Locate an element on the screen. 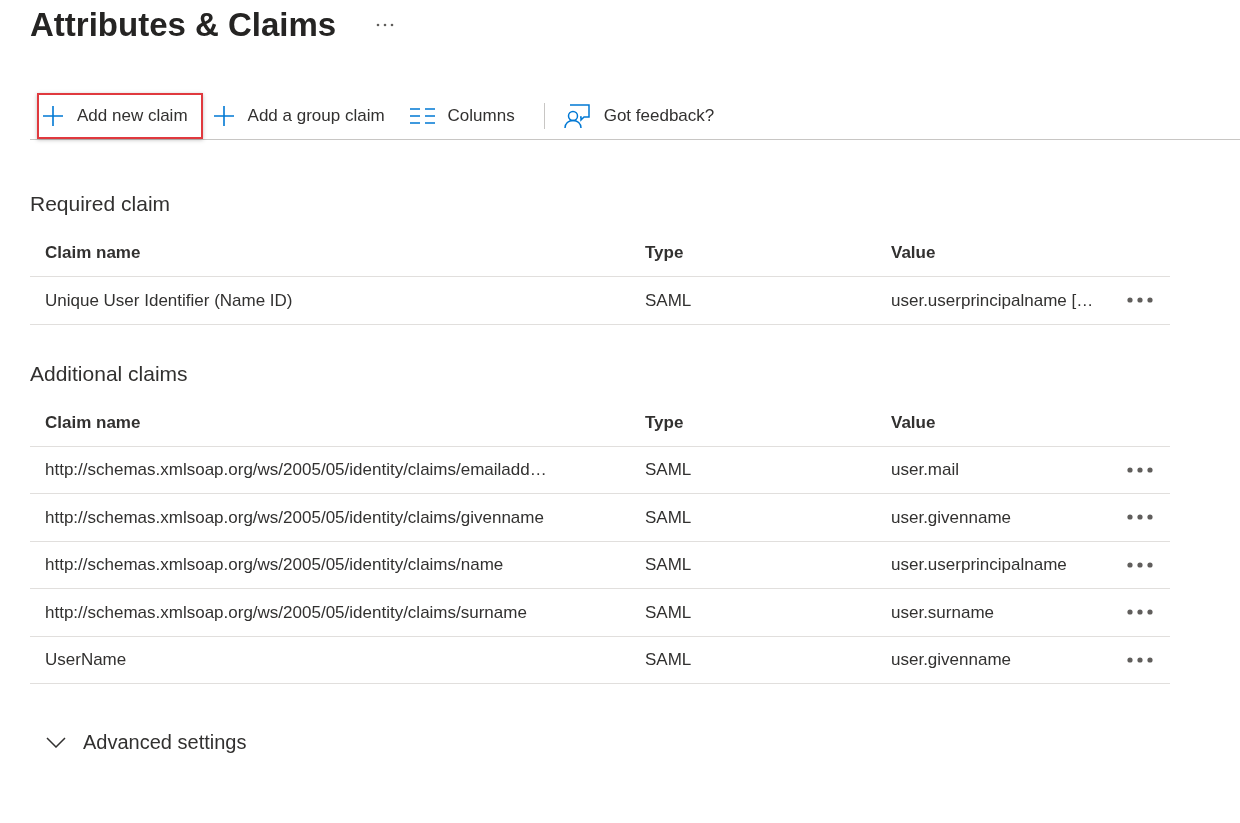 Image resolution: width=1240 pixels, height=823 pixels. claim-name-cell: UserName is located at coordinates (86, 659).